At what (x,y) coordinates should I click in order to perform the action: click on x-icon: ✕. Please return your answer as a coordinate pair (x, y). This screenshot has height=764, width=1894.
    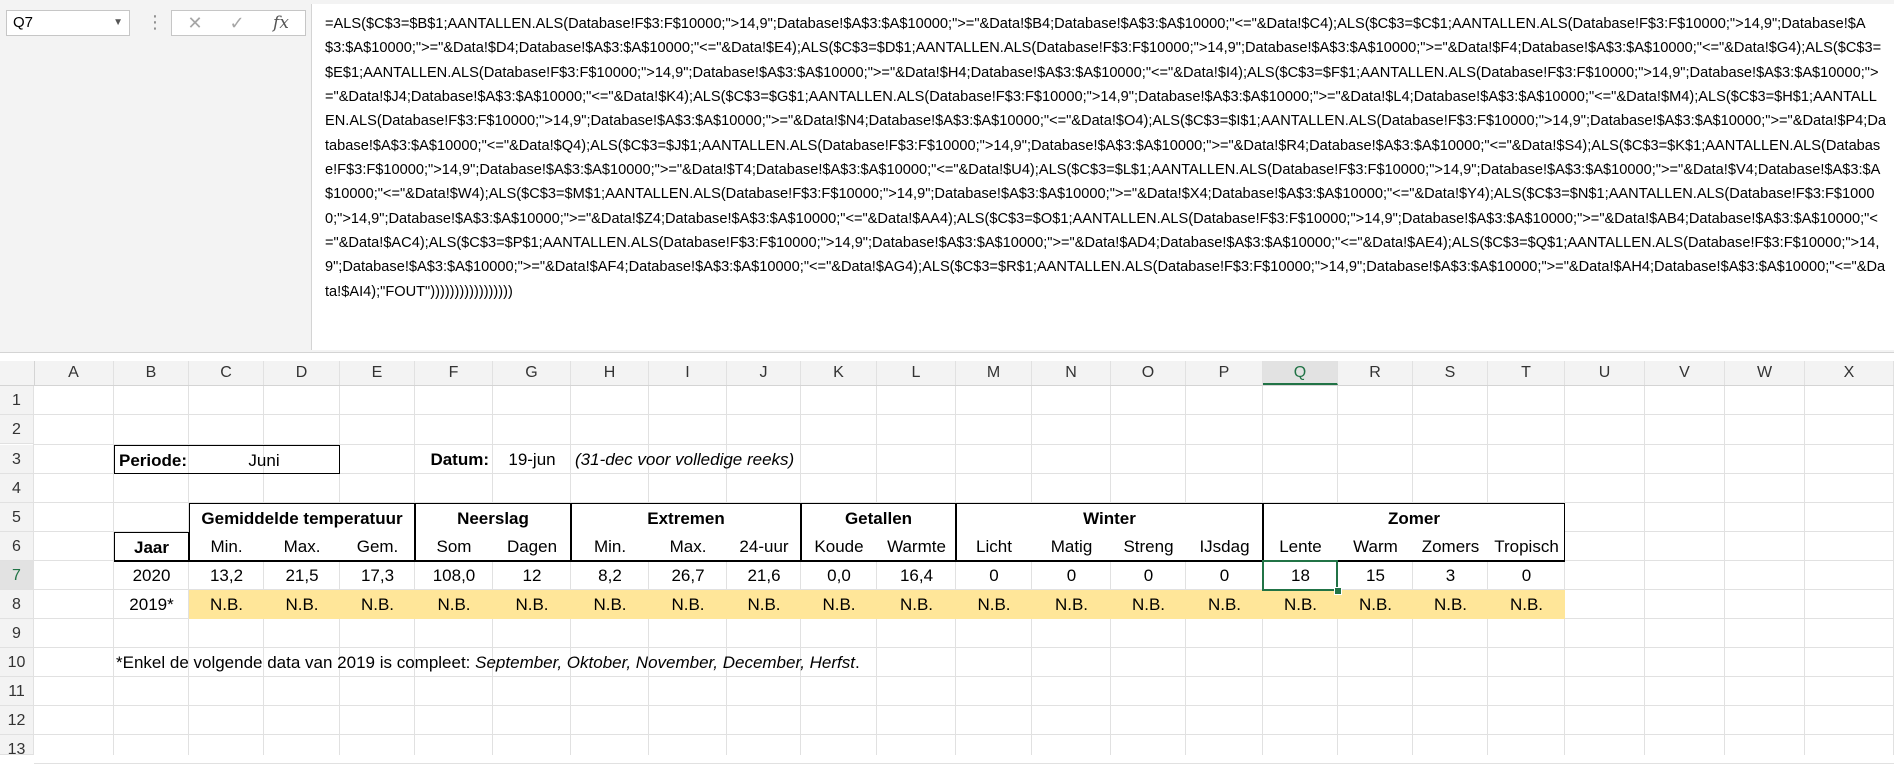
    Looking at the image, I should click on (195, 23).